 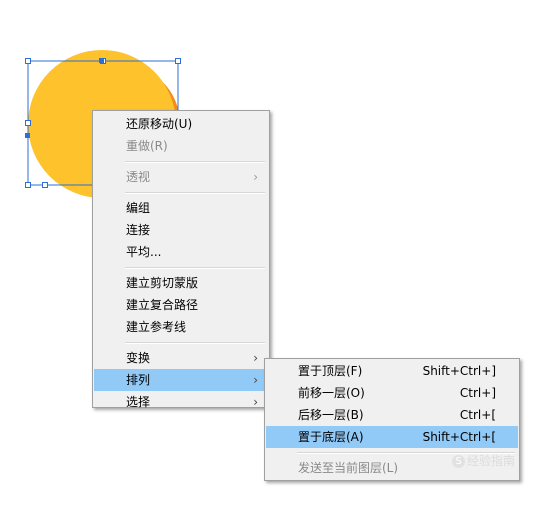 I want to click on menu-item-shortcut: Shift+Ctrl+], so click(x=459, y=371).